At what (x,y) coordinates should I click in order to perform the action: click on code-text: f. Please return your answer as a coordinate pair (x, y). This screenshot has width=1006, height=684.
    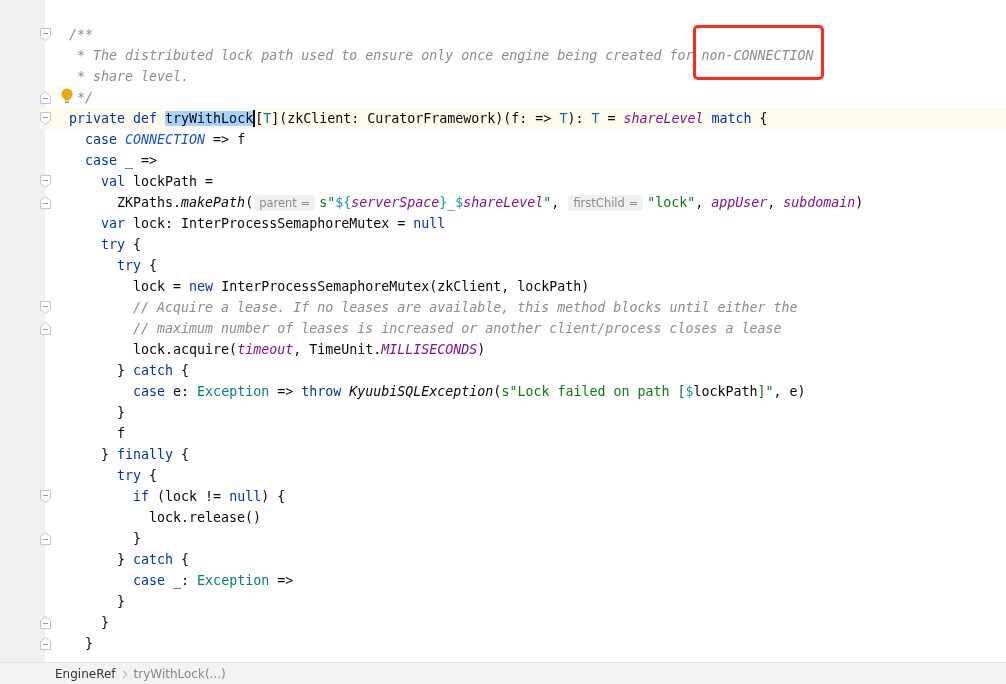
    Looking at the image, I should click on (121, 433).